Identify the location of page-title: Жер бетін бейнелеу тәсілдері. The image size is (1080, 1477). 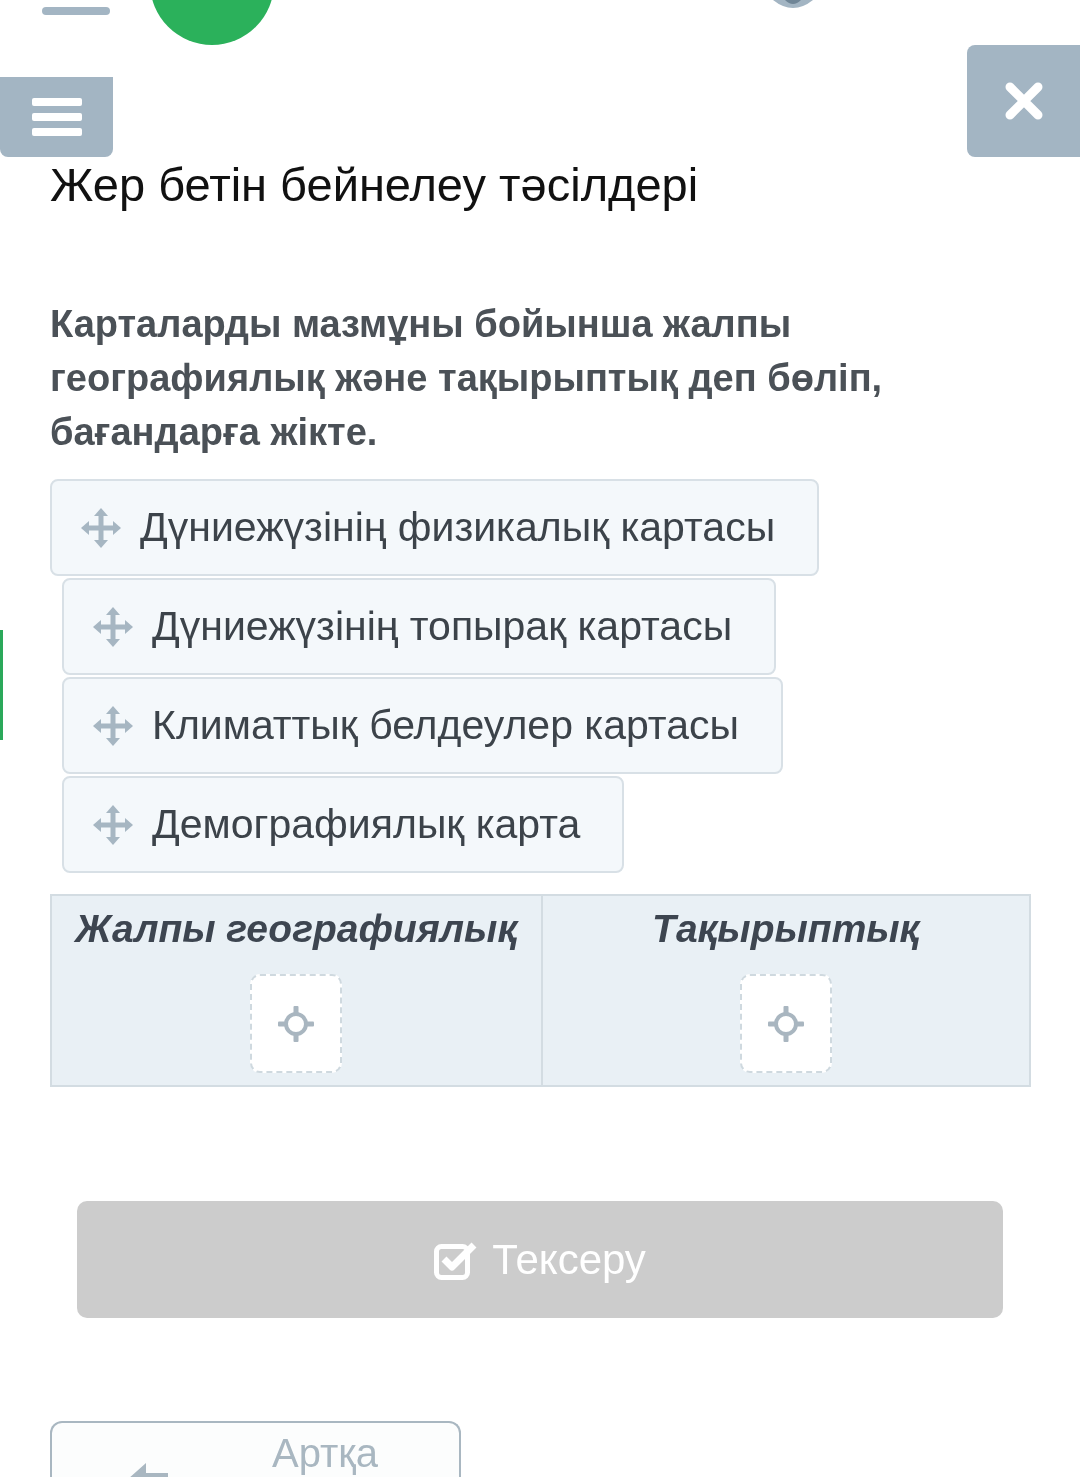
(375, 185).